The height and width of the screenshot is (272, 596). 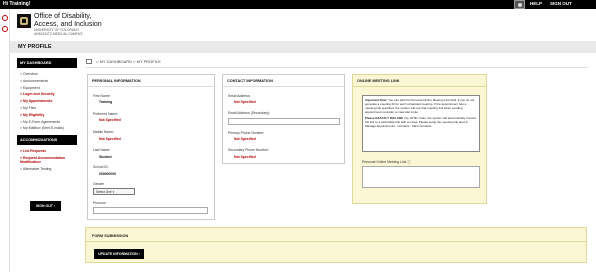 What do you see at coordinates (151, 81) in the screenshot?
I see `personal-info-title: PERSONAL INFORMATION` at bounding box center [151, 81].